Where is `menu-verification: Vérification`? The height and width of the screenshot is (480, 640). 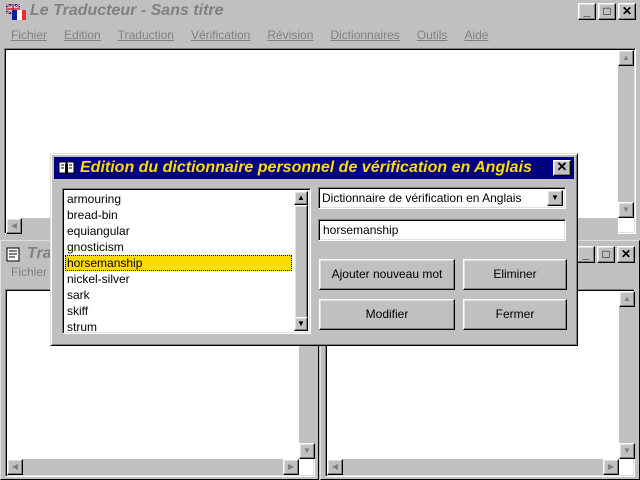 menu-verification: Vérification is located at coordinates (220, 36).